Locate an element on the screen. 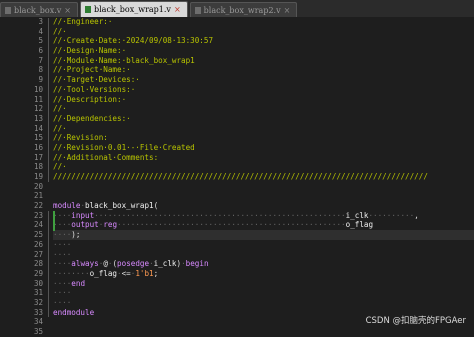  line-number: 3 is located at coordinates (40, 21).